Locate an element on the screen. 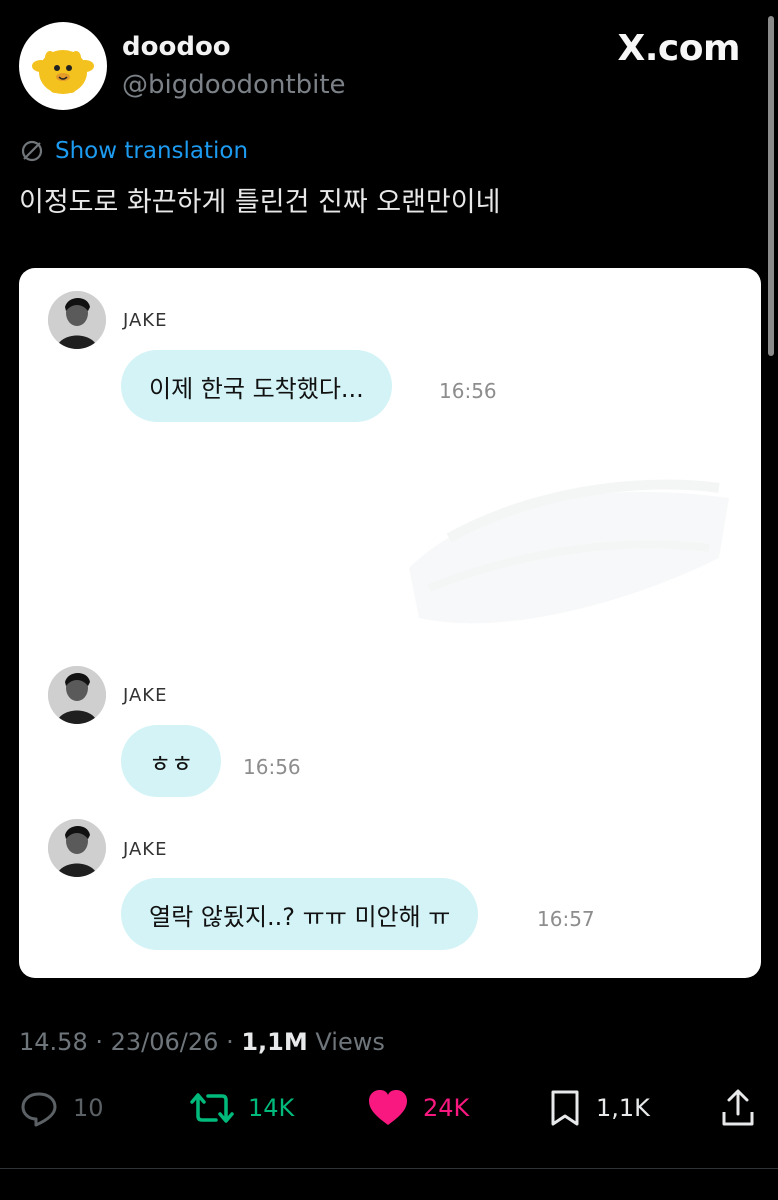 The height and width of the screenshot is (1200, 778). author-display-name: doodoo is located at coordinates (176, 47).